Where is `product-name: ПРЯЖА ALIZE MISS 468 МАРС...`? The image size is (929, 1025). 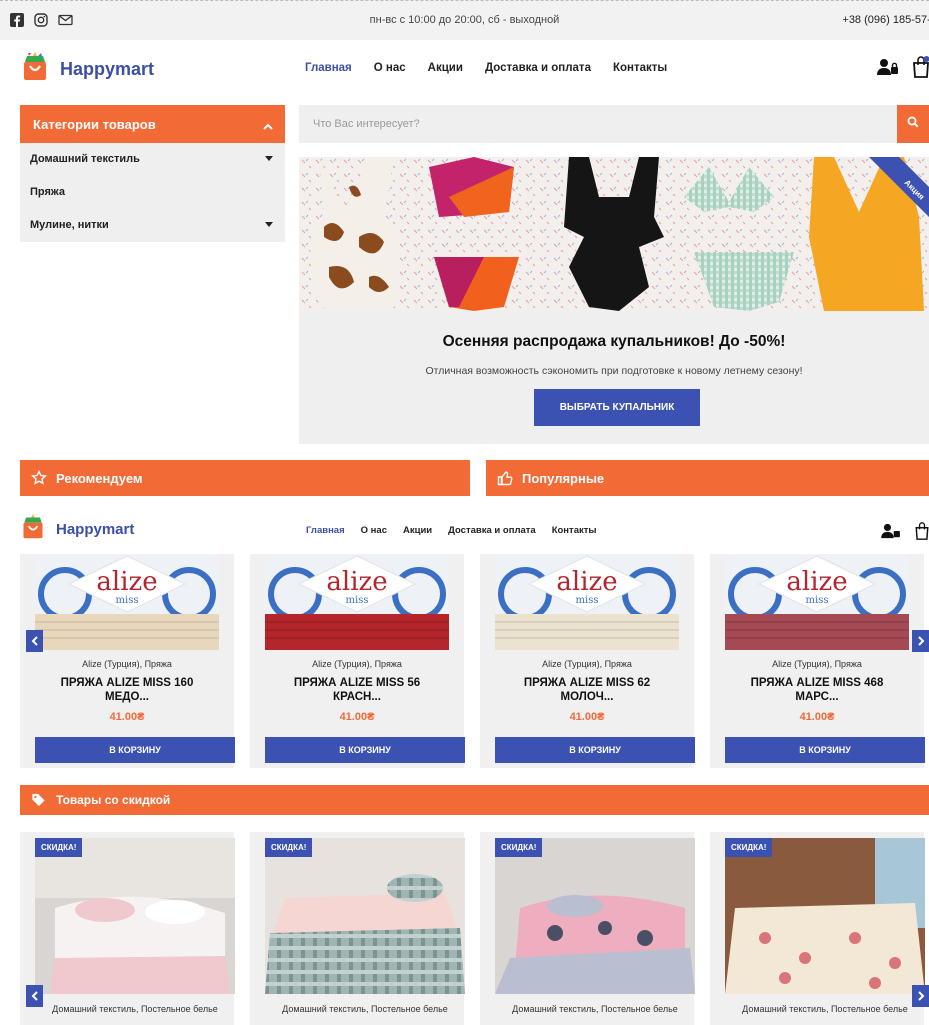 product-name: ПРЯЖА ALIZE MISS 468 МАРС... is located at coordinates (817, 690).